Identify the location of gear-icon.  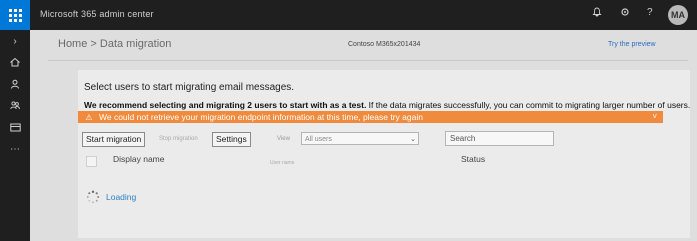
(625, 13).